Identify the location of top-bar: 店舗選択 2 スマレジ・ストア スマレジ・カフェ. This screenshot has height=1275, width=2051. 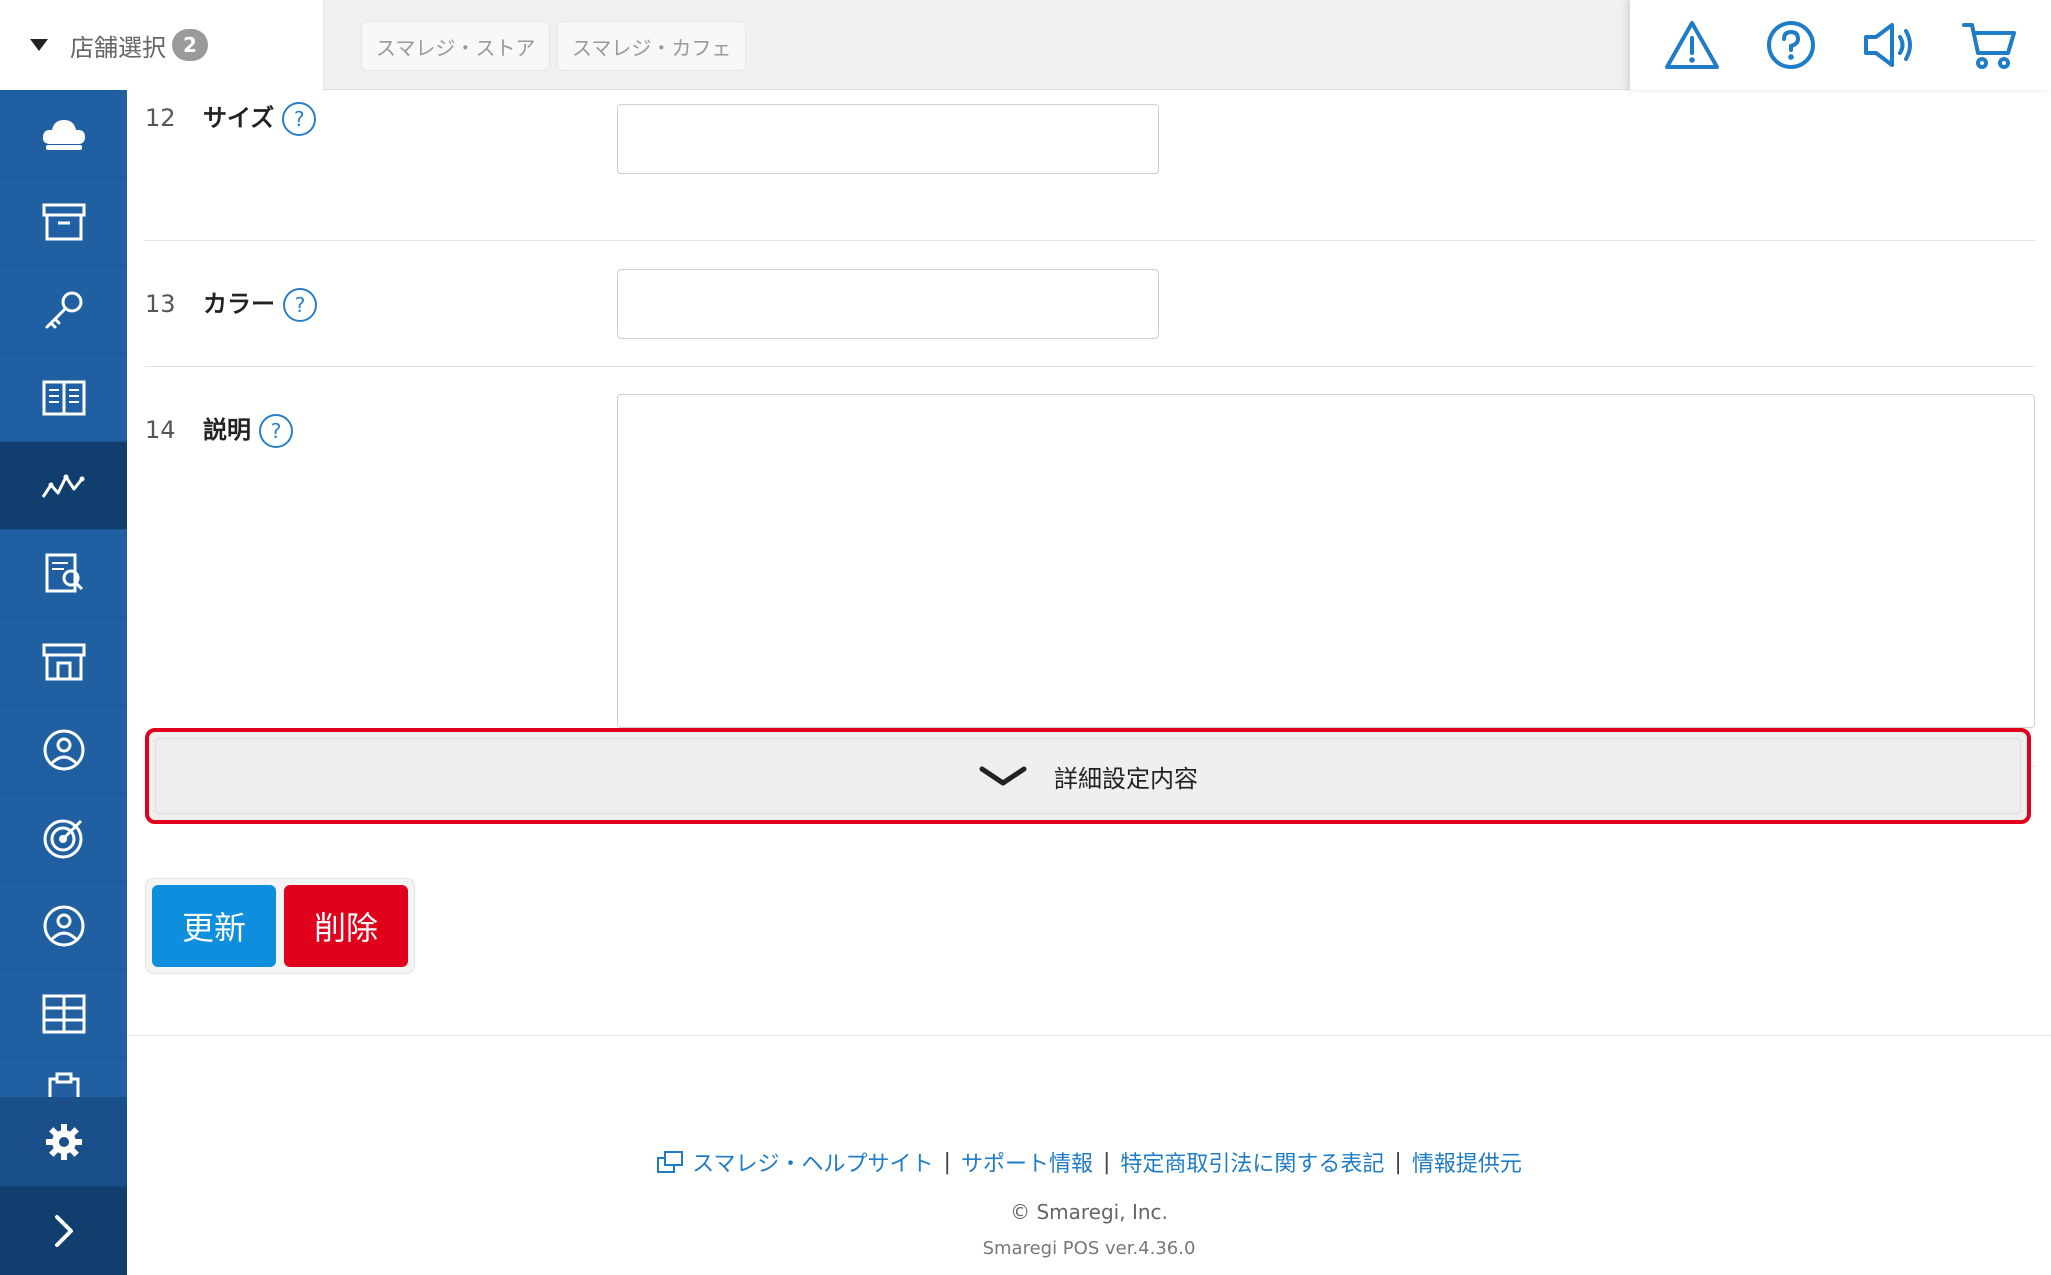
(1025, 45).